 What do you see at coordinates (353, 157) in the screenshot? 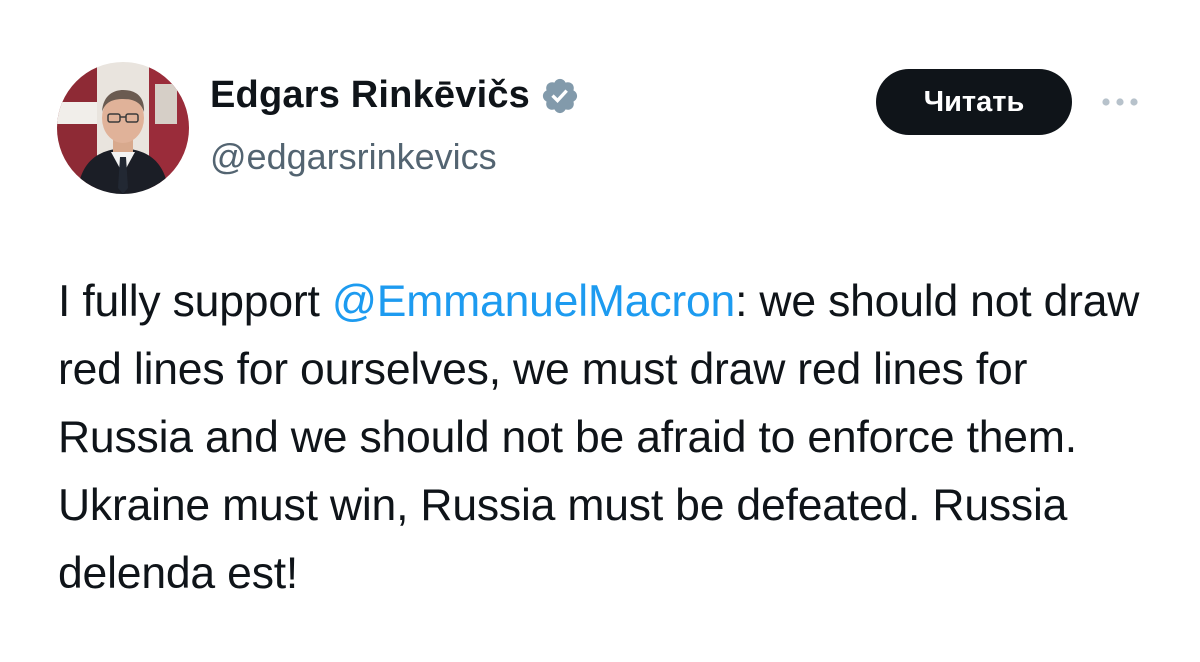
I see `author-handle: @edgarsrinkevics` at bounding box center [353, 157].